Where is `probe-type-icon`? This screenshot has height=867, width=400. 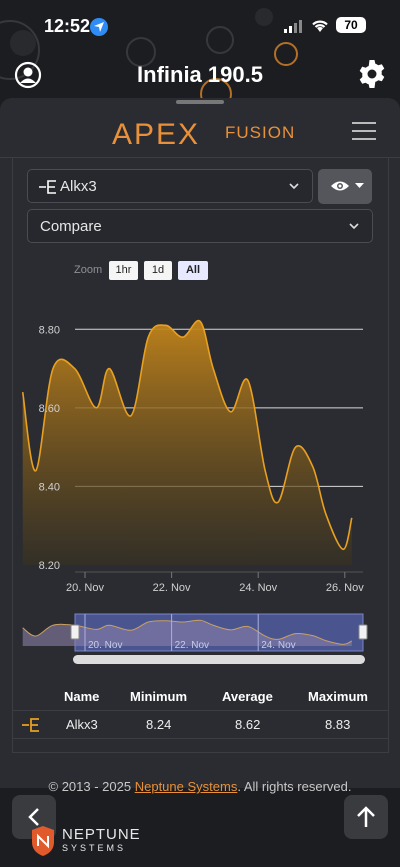
probe-type-icon is located at coordinates (47, 187).